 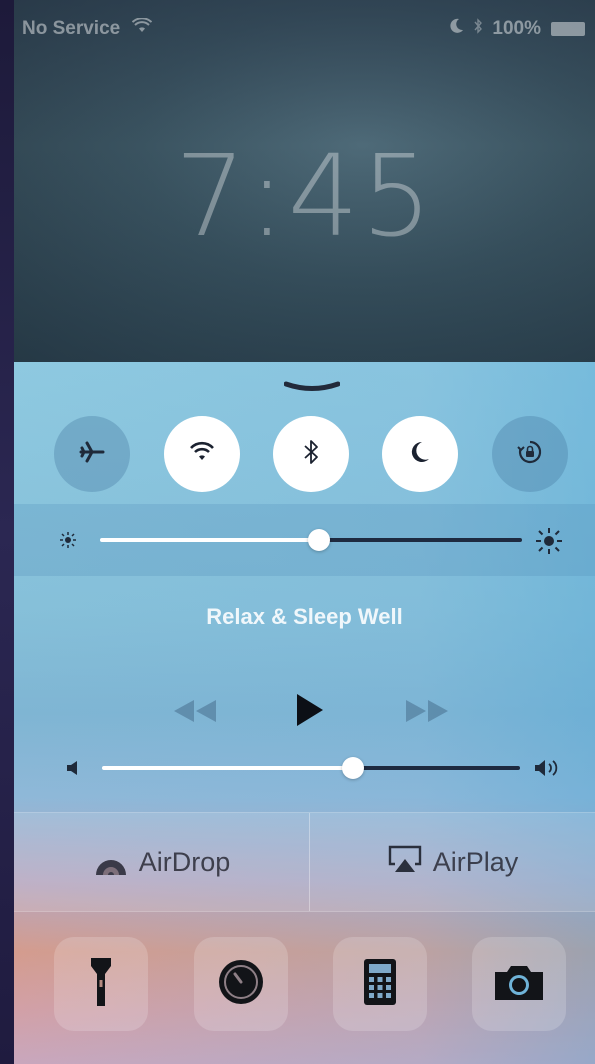 I want to click on carrier-label: No Service, so click(x=71, y=29).